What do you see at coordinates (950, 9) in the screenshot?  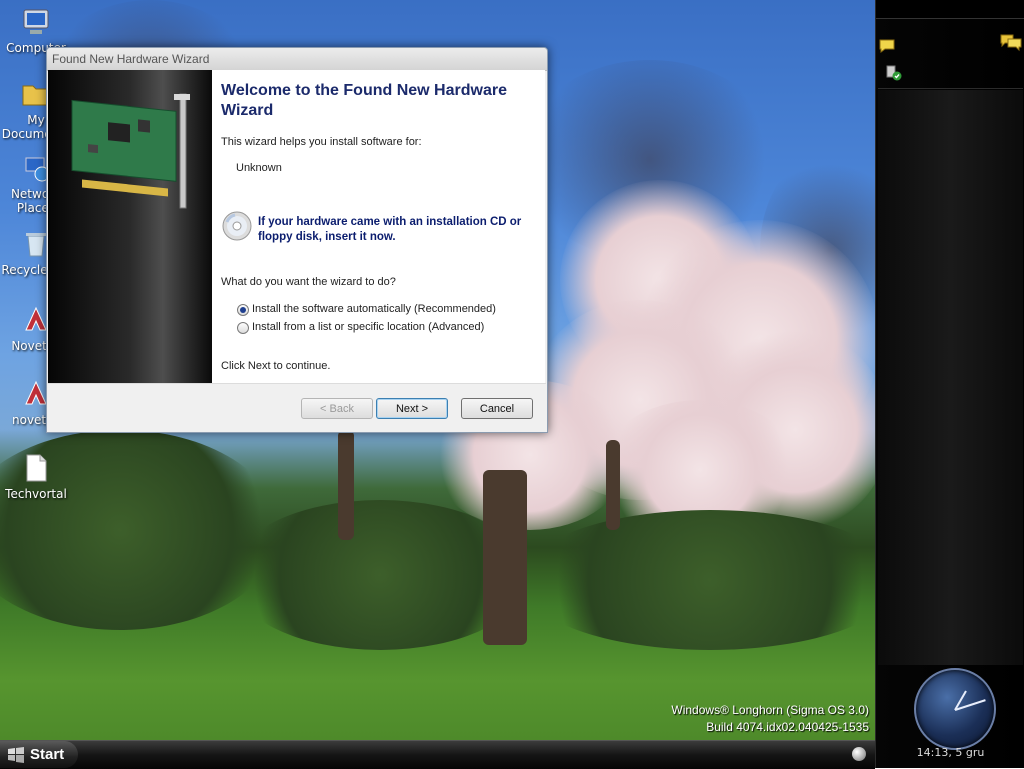 I see `sidebar-top-bar` at bounding box center [950, 9].